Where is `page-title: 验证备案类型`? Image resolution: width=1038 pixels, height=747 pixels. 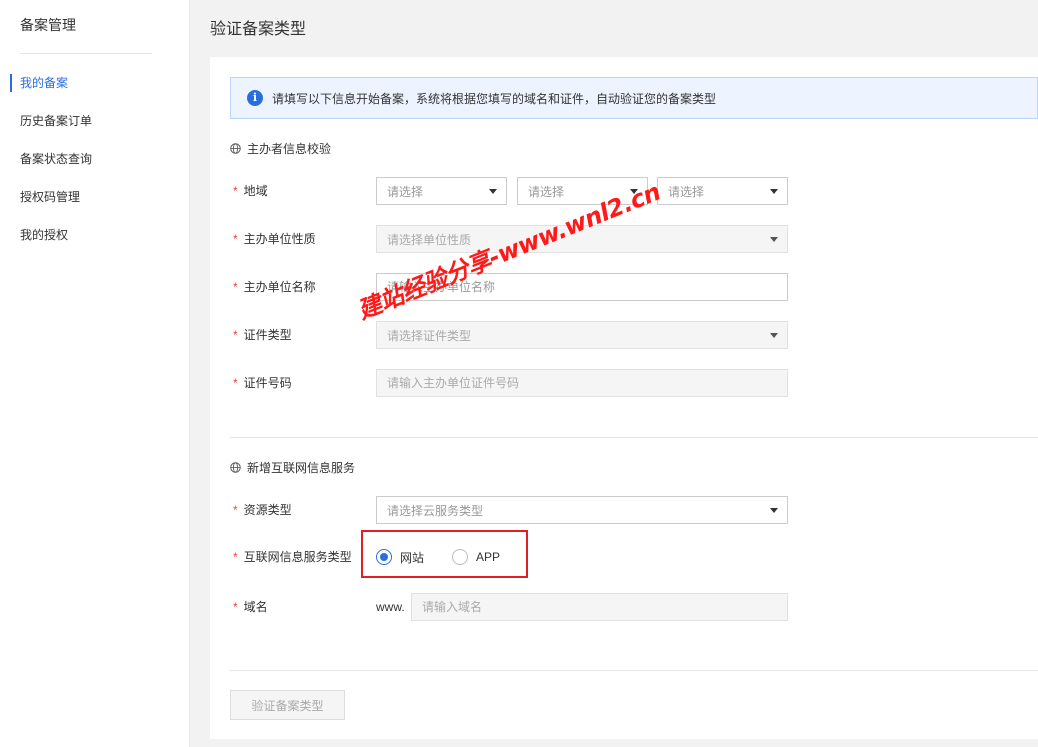 page-title: 验证备案类型 is located at coordinates (258, 29).